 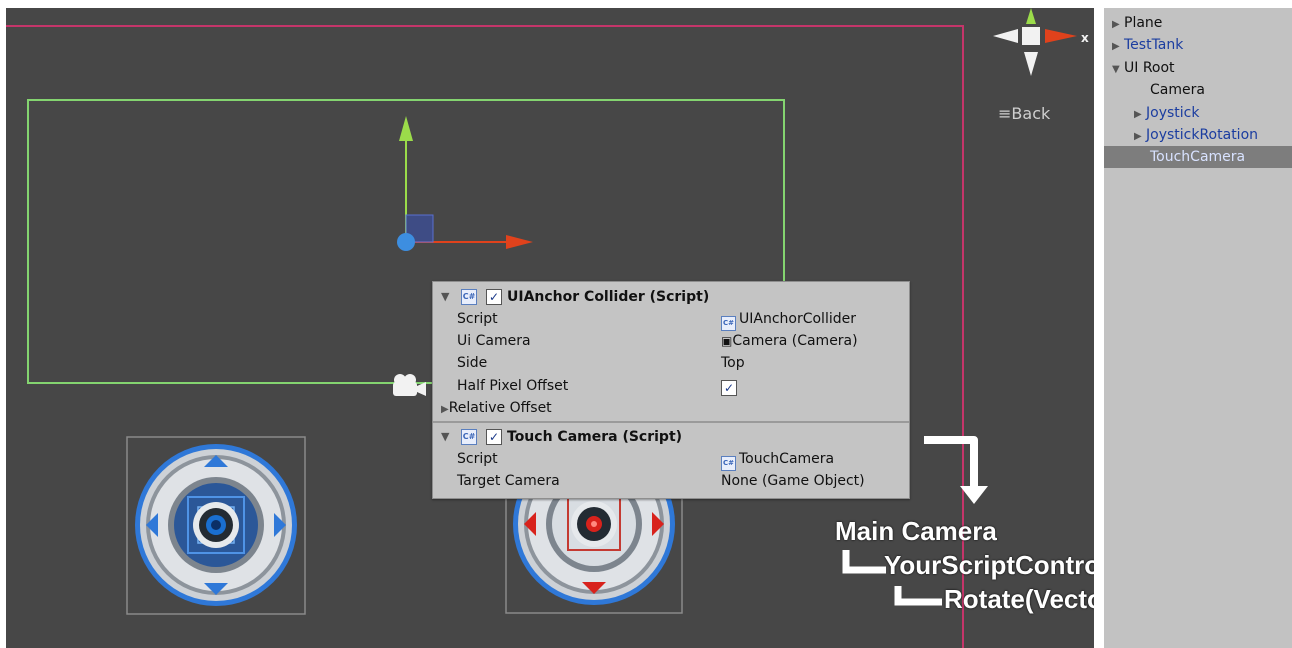 I want to click on back-label: Back, so click(x=1031, y=113).